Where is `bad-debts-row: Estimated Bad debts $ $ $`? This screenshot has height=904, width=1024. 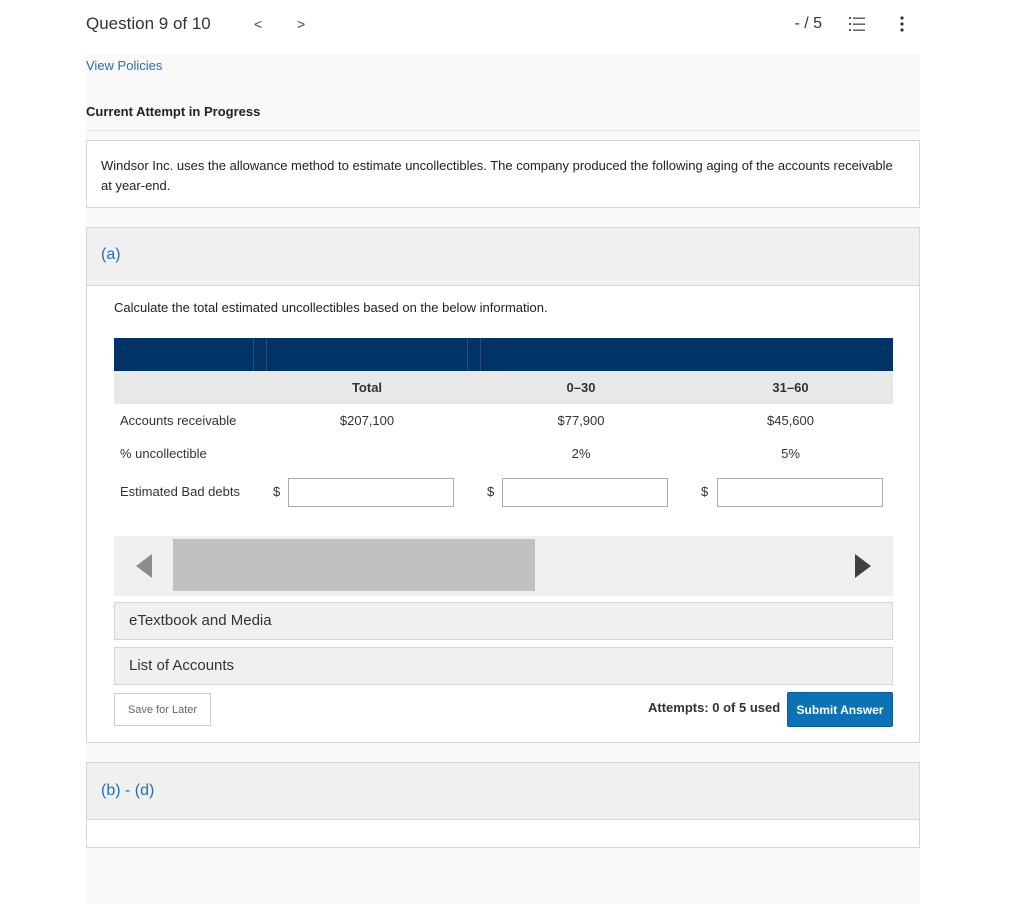 bad-debts-row: Estimated Bad debts $ $ $ is located at coordinates (503, 495).